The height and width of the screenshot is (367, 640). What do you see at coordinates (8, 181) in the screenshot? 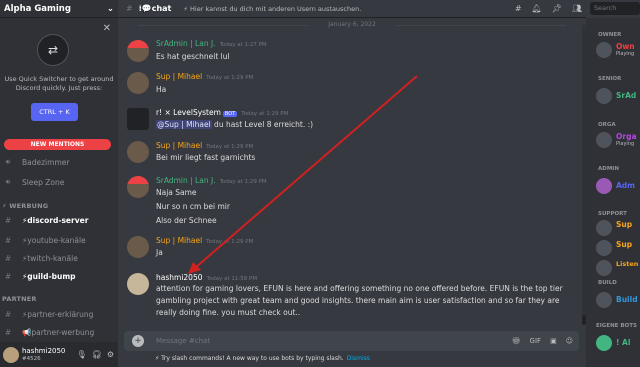
I see `speaker-icon: 🔊︎` at bounding box center [8, 181].